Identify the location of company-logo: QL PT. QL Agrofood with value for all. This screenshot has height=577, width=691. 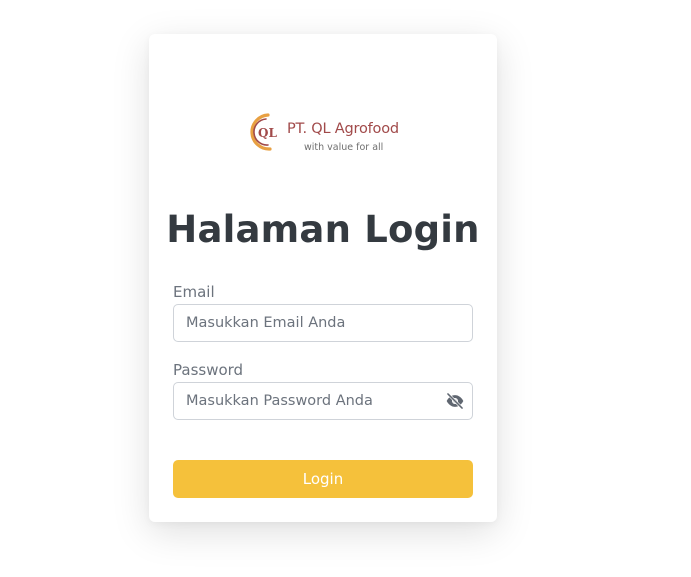
(328, 133).